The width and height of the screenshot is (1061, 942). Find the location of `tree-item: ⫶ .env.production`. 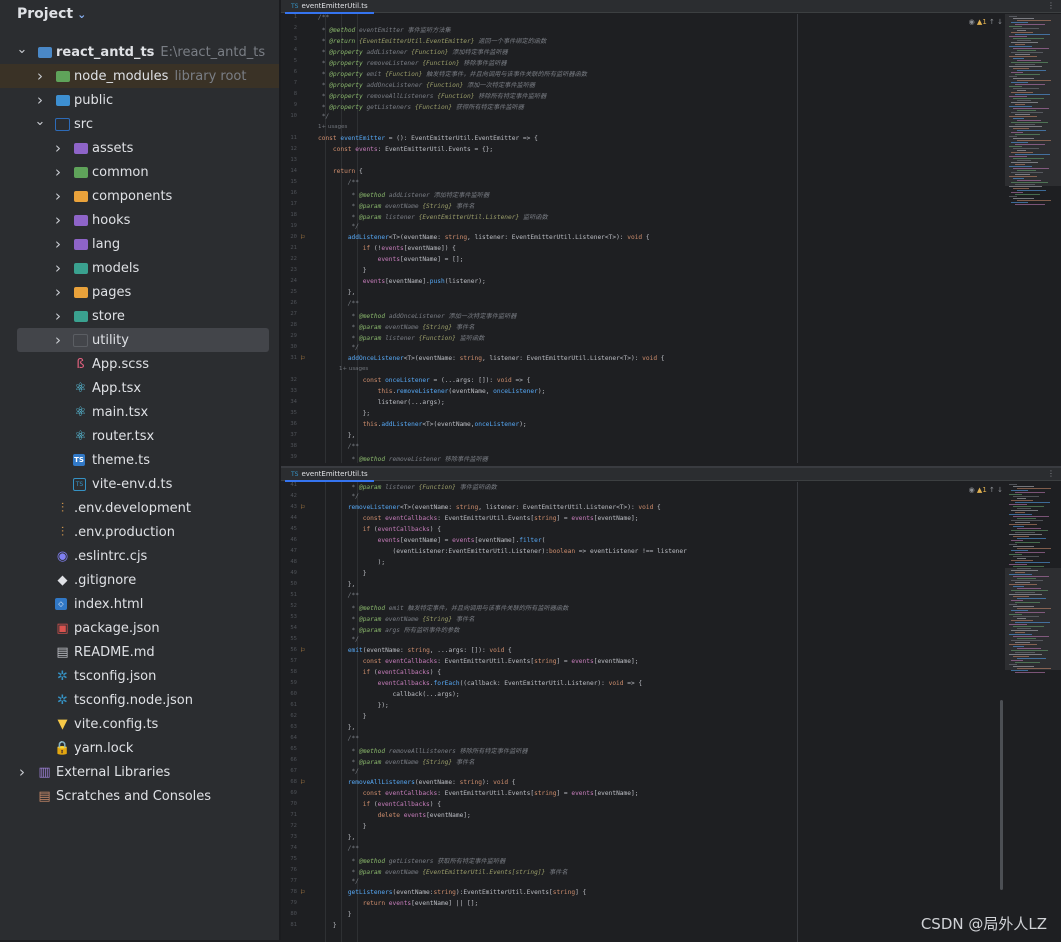

tree-item: ⫶ .env.production is located at coordinates (139, 532).